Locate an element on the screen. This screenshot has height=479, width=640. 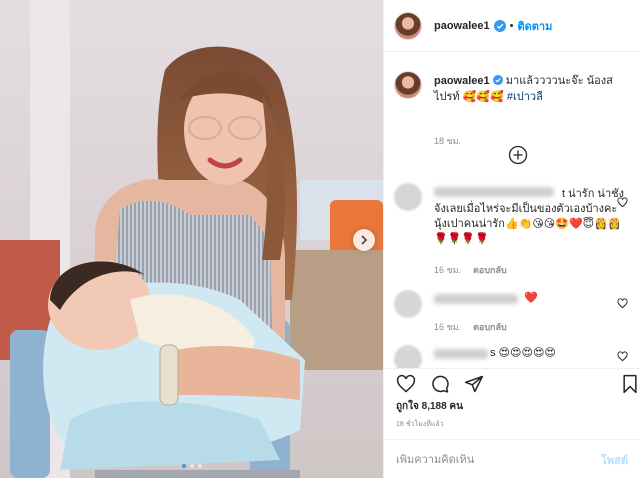
comment-icon is located at coordinates (440, 384).